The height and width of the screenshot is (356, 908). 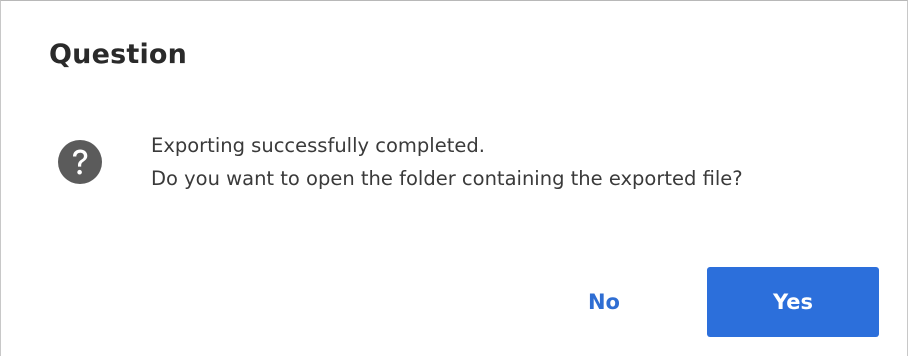 I want to click on no-button: No, so click(x=604, y=302).